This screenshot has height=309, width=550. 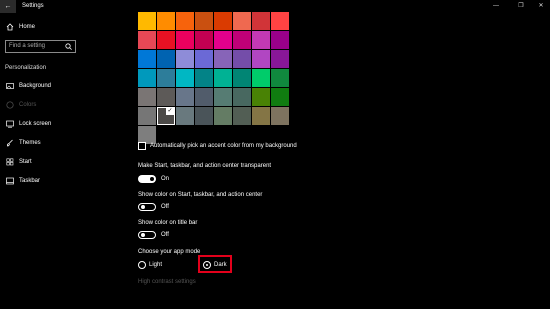 What do you see at coordinates (10, 143) in the screenshot?
I see `brush-icon` at bounding box center [10, 143].